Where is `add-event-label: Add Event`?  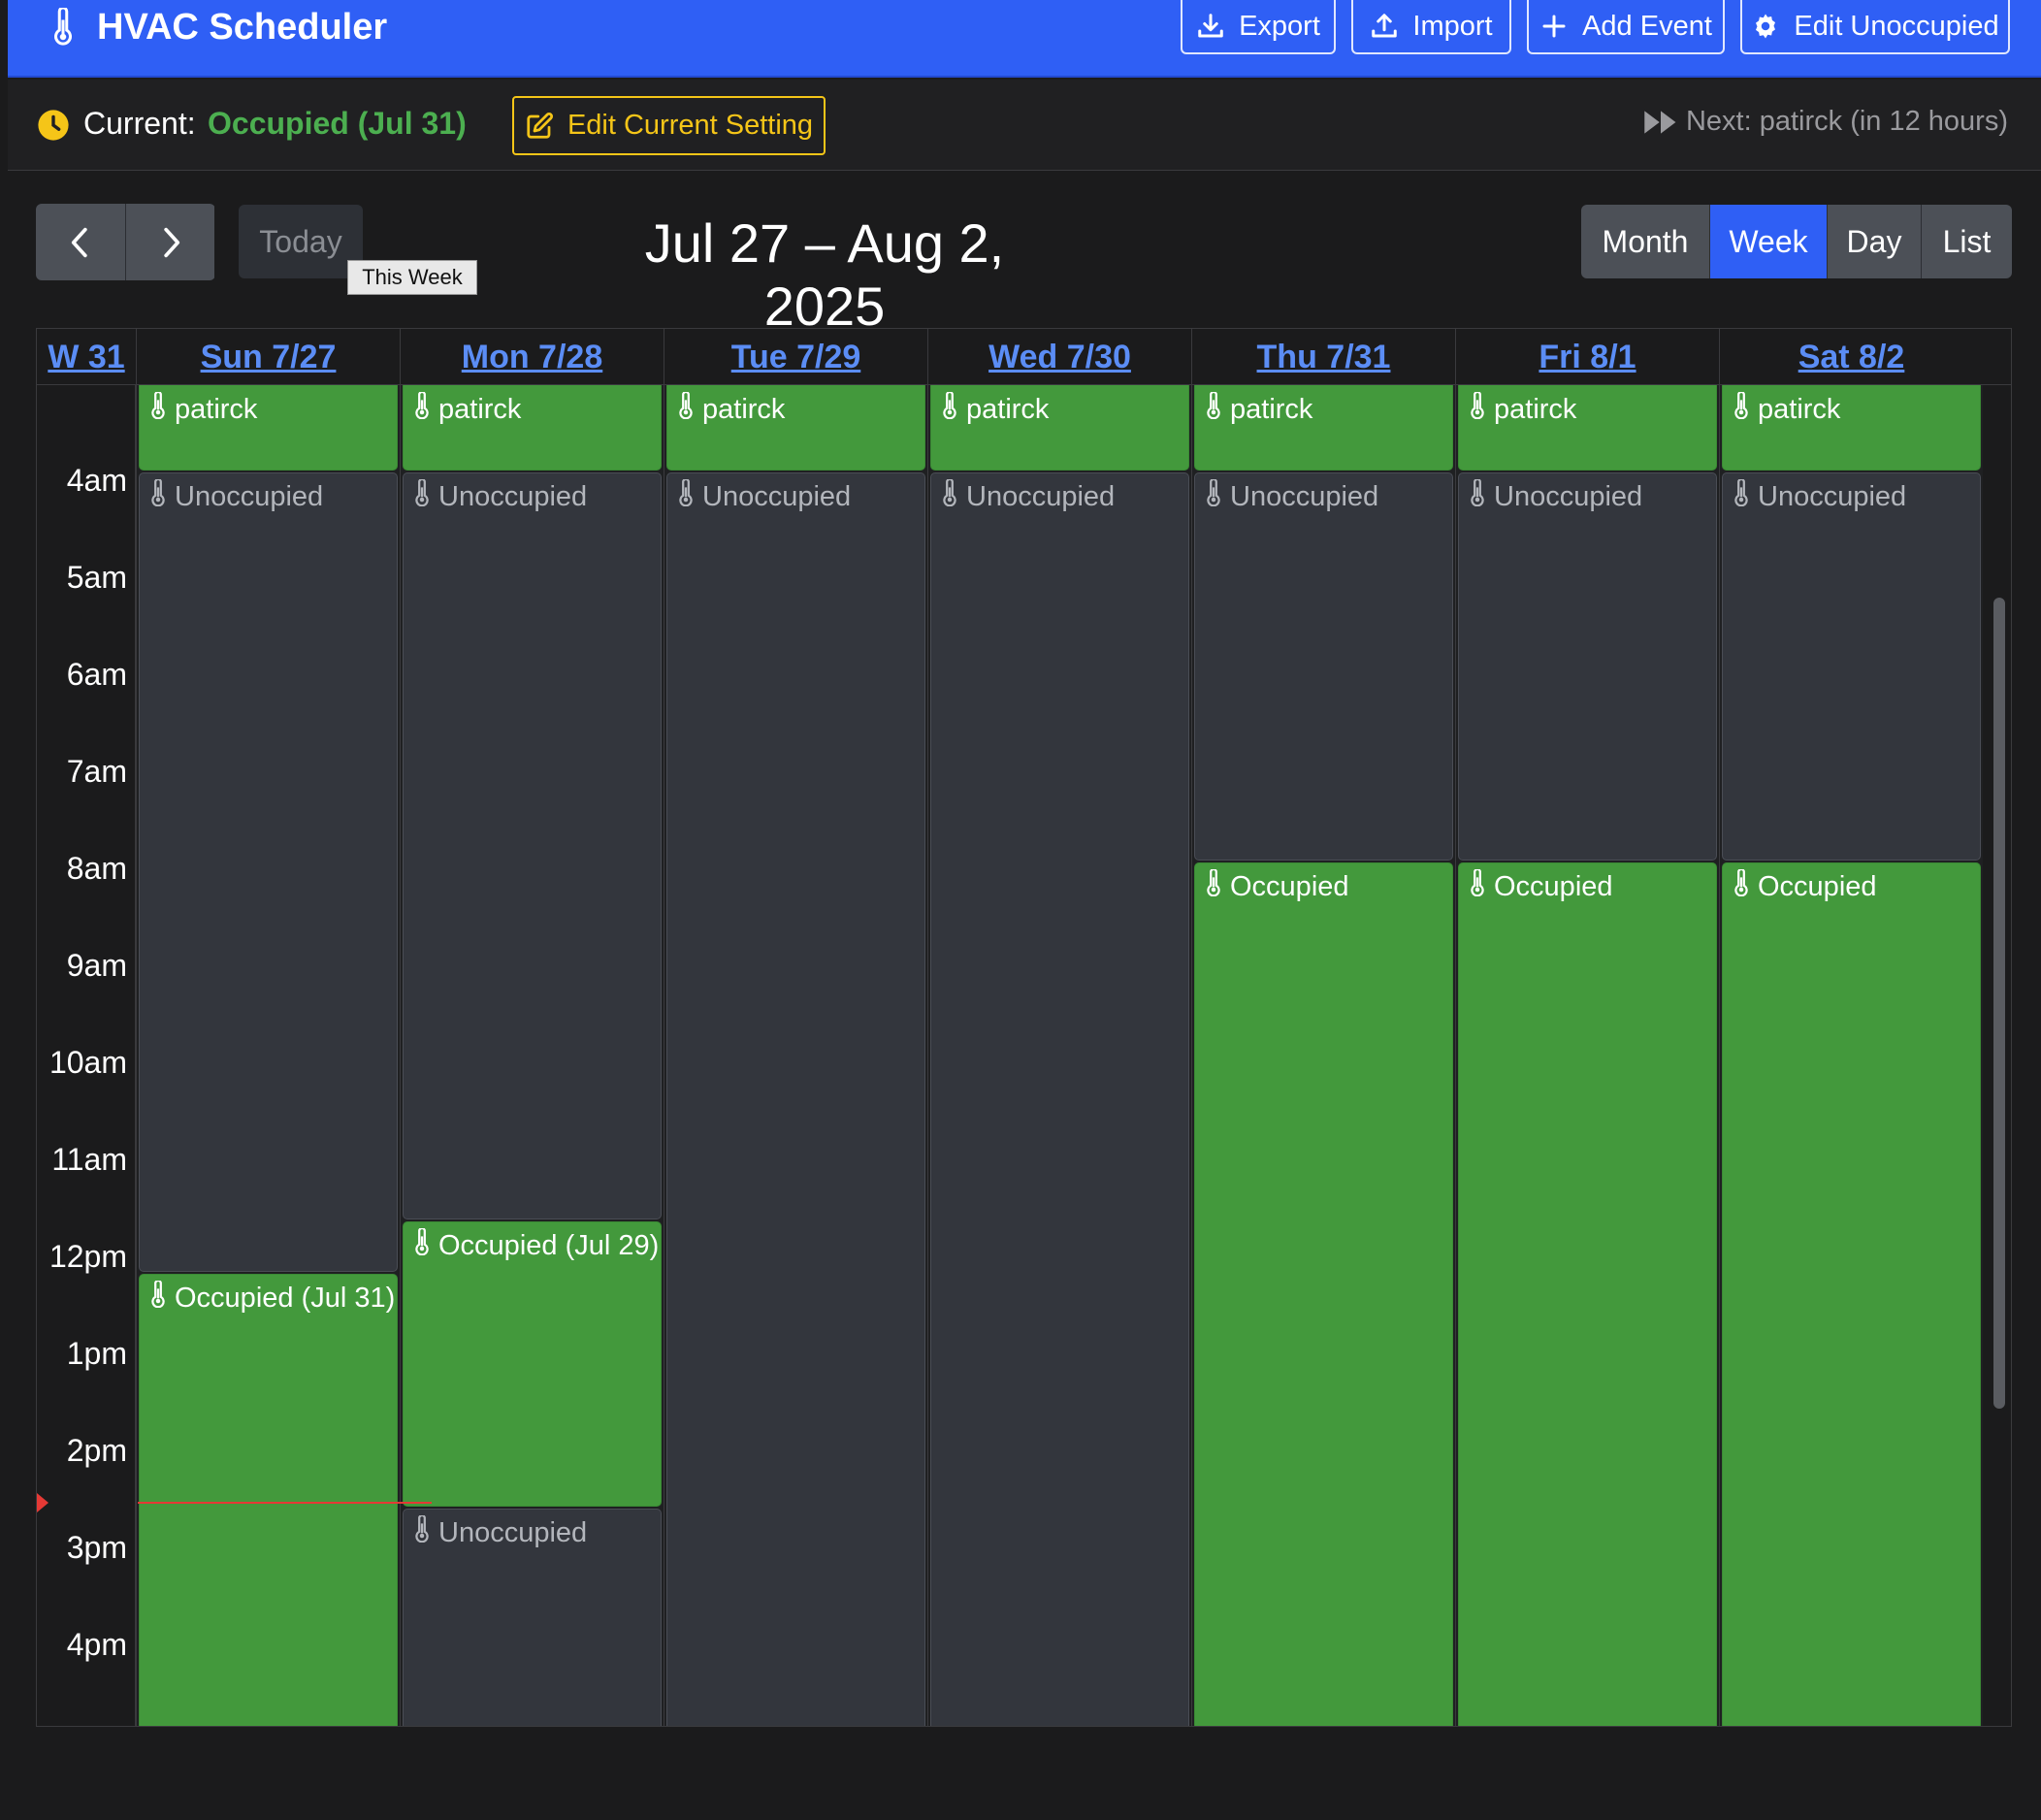 add-event-label: Add Event is located at coordinates (1647, 26).